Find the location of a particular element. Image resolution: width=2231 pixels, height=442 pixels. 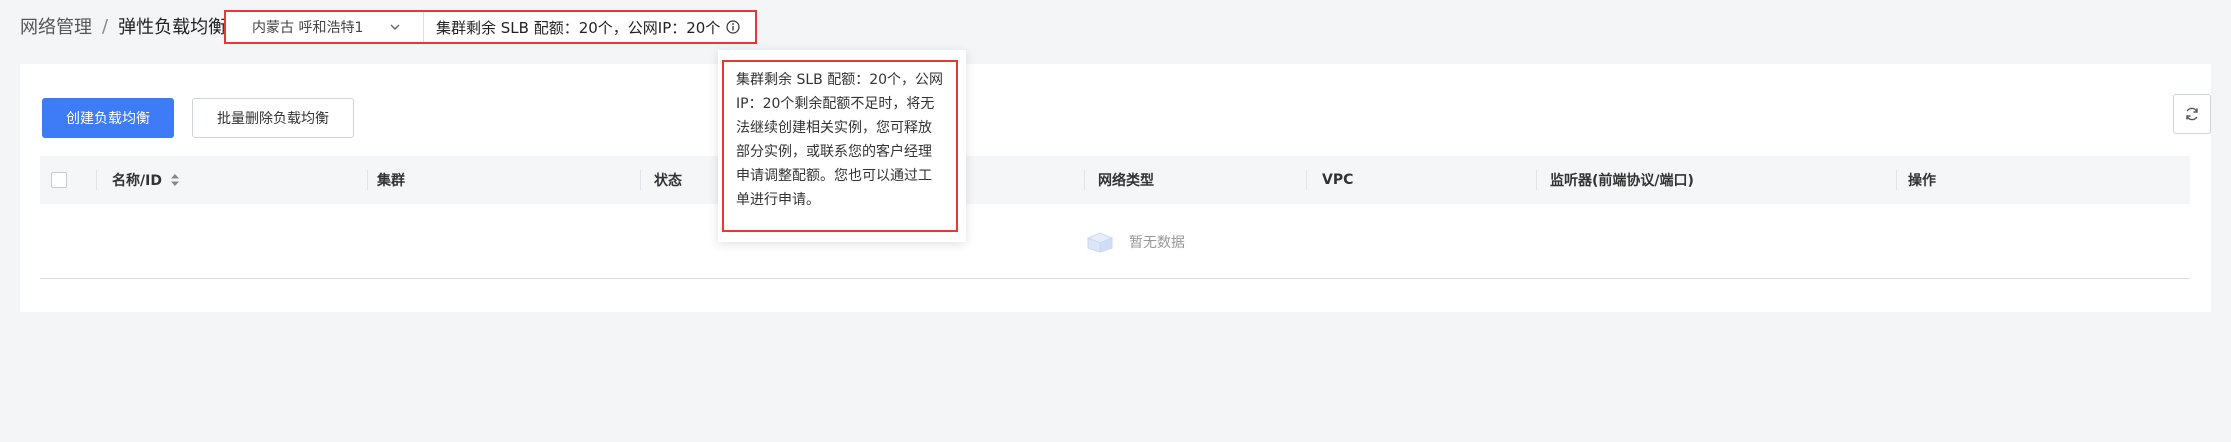

column-header-name-label: 名称/ID is located at coordinates (137, 181).